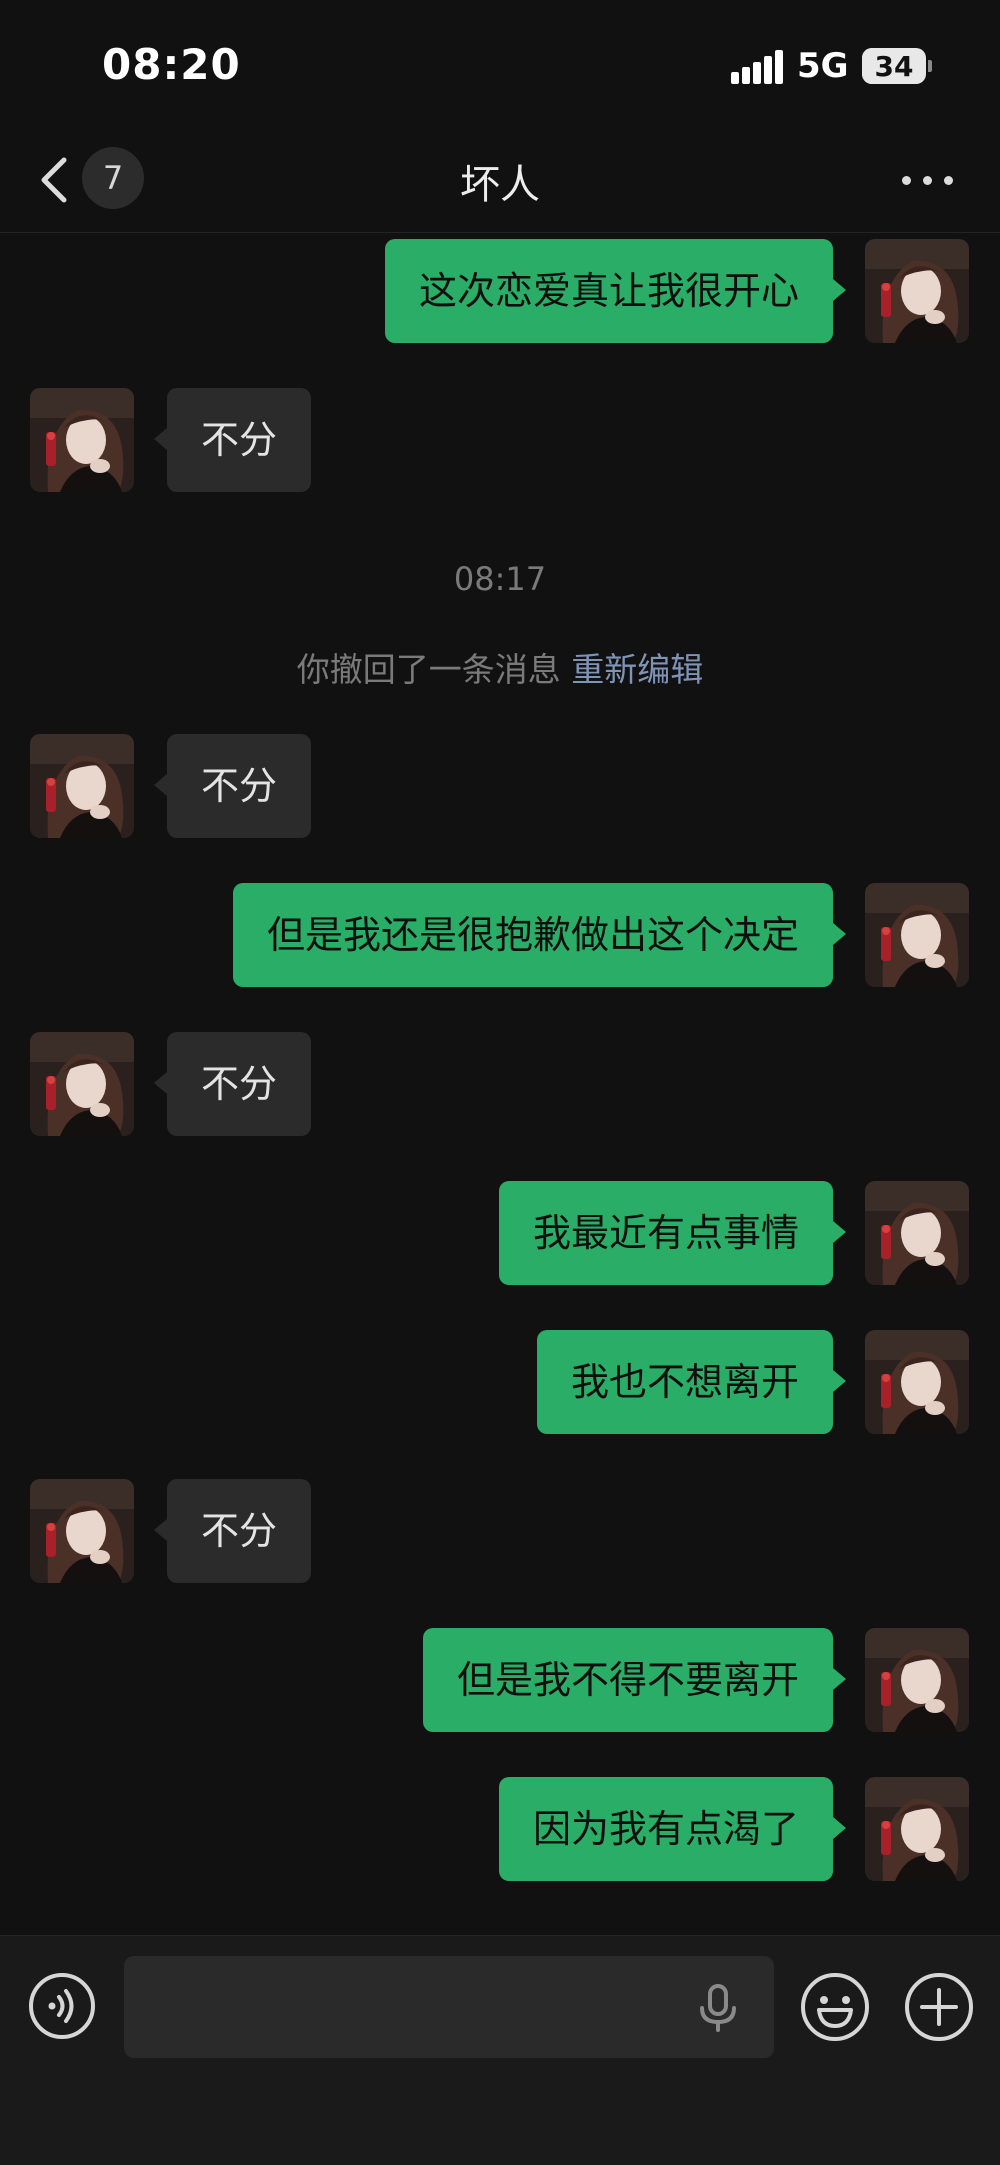 The height and width of the screenshot is (2165, 1000). Describe the element at coordinates (823, 66) in the screenshot. I see `network-type: 5G` at that location.